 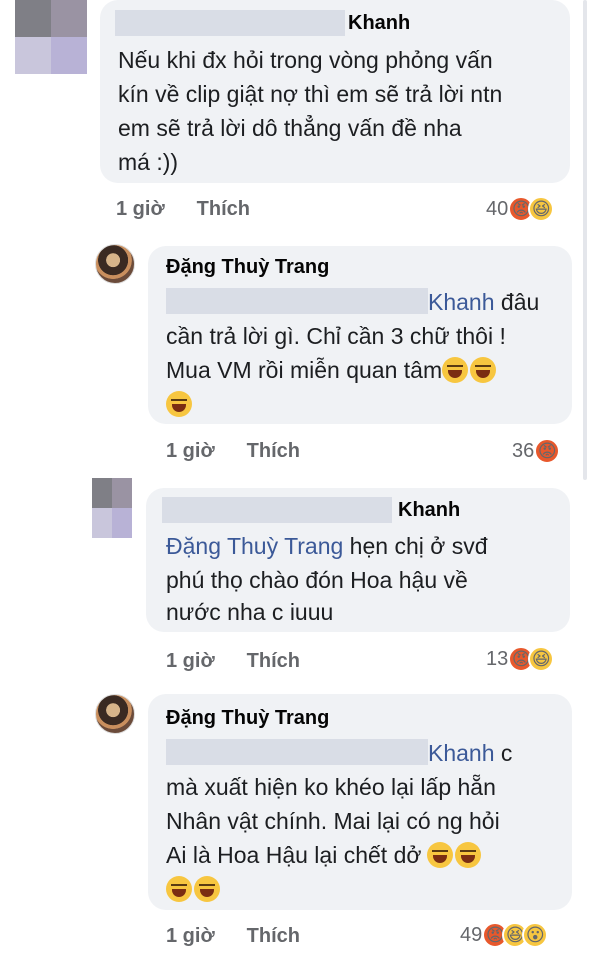 I want to click on comment-text-line: Nếu khi đx hỏi trong vòng phỏng vấn, so click(x=305, y=60).